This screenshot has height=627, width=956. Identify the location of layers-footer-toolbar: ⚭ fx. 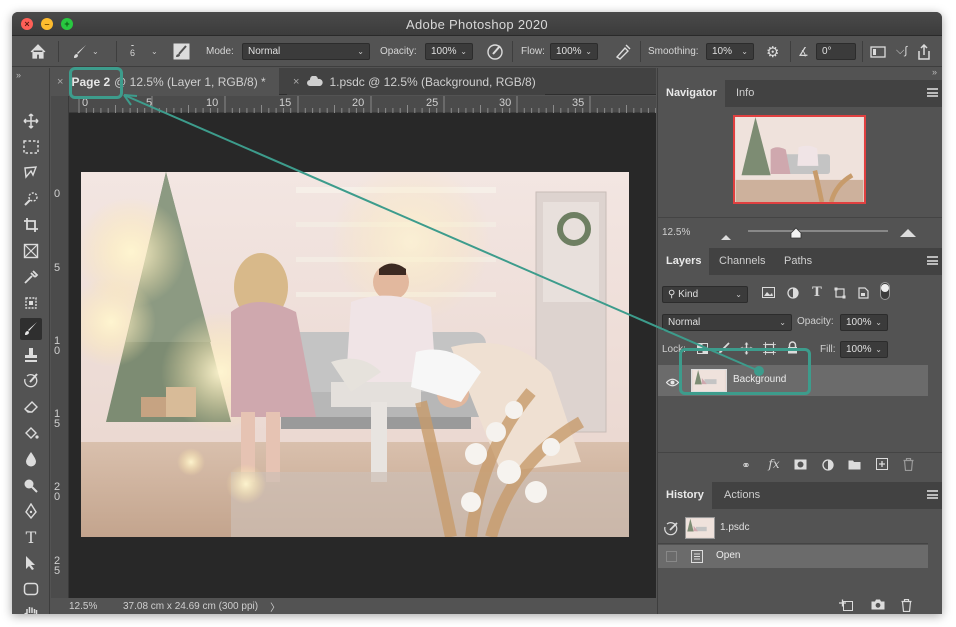
(800, 464).